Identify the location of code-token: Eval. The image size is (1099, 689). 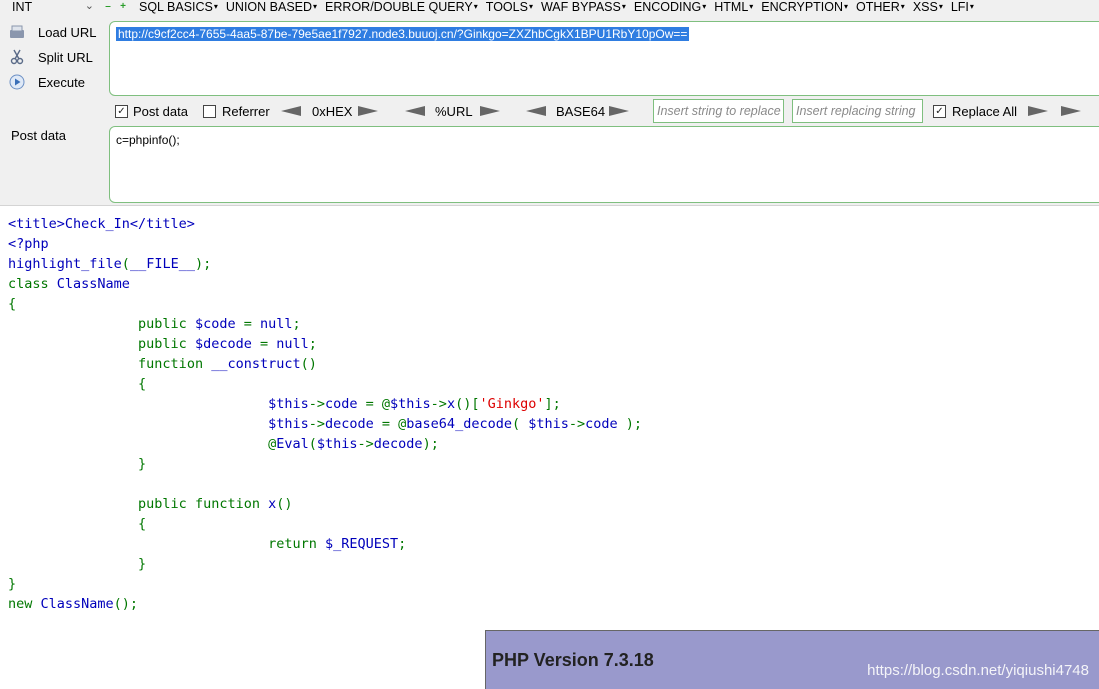
(292, 444).